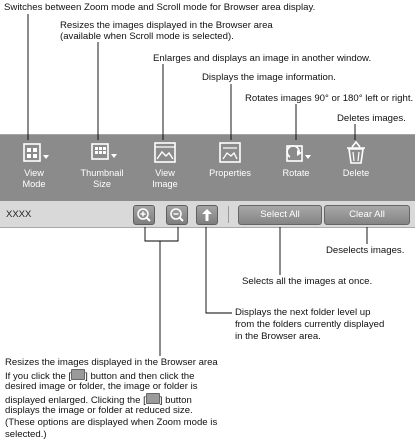  I want to click on delete-button: Delete, so click(356, 169).